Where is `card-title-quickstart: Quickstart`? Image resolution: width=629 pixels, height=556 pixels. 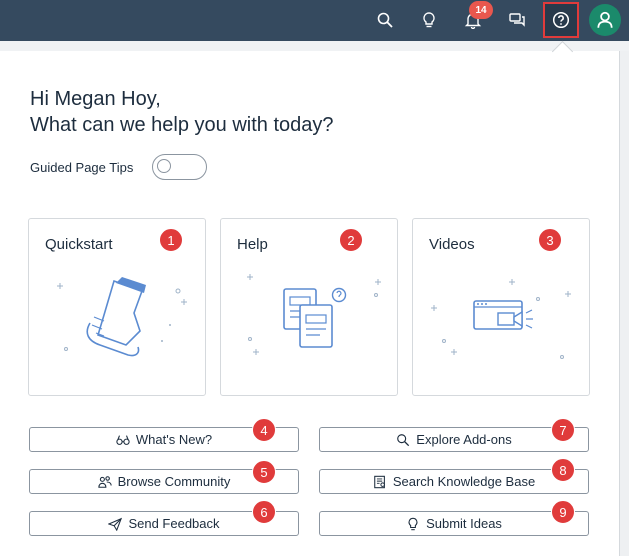 card-title-quickstart: Quickstart is located at coordinates (79, 244).